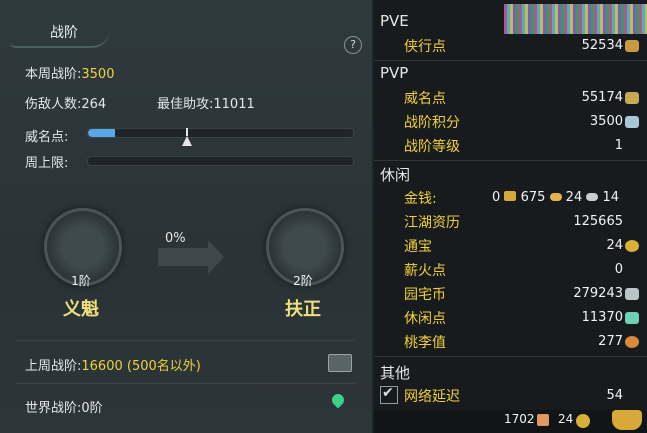  Describe the element at coordinates (432, 123) in the screenshot. I see `pvp-item-label: 战阶积分` at that location.